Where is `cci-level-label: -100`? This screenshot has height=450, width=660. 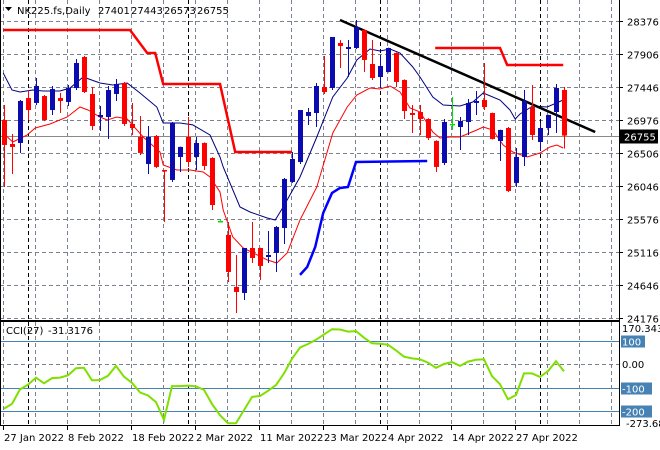 cci-level-label: -100 is located at coordinates (633, 390).